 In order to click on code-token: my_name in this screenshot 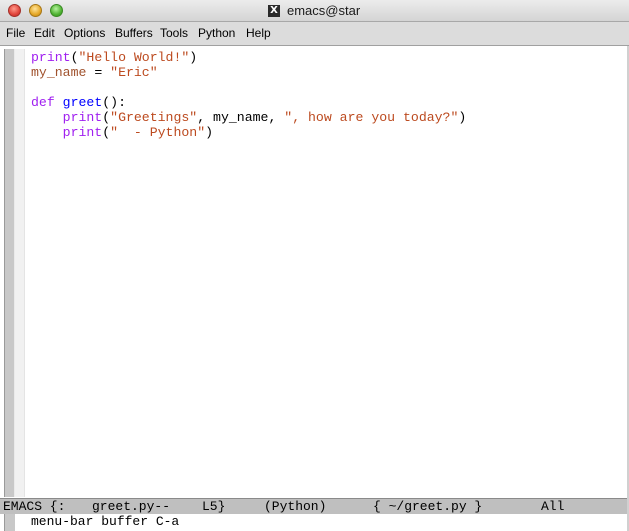, I will do `click(59, 72)`.